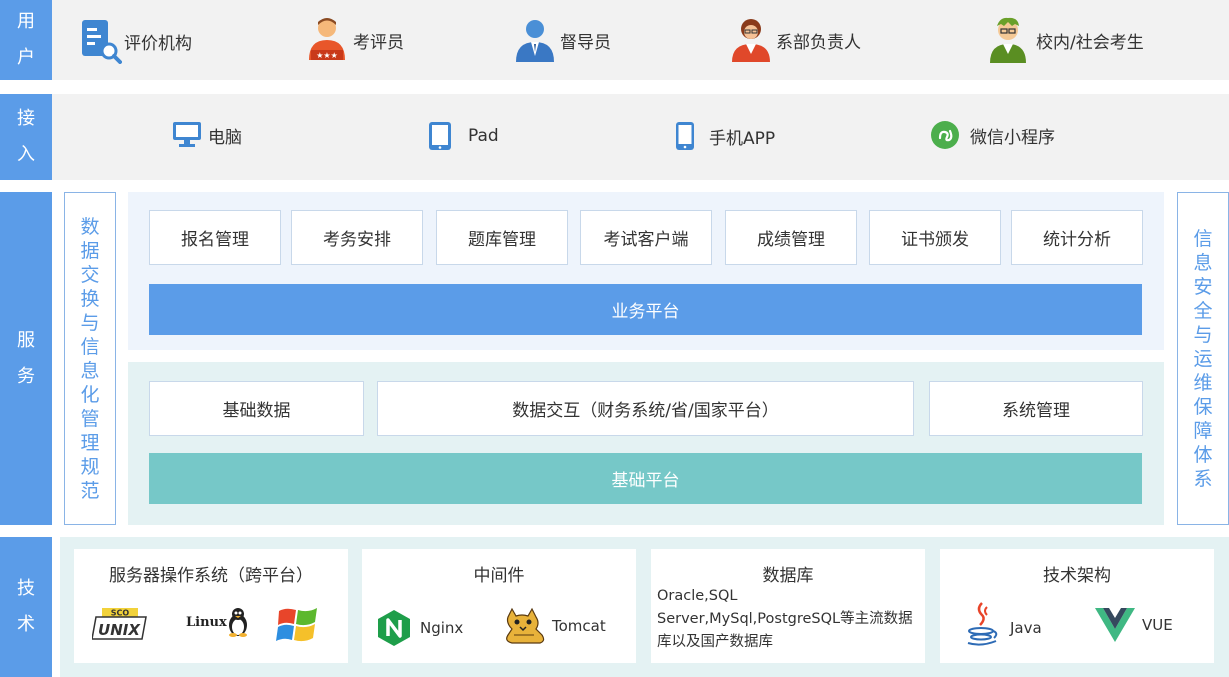  I want to click on section-label-tech: 技术, so click(26, 607).